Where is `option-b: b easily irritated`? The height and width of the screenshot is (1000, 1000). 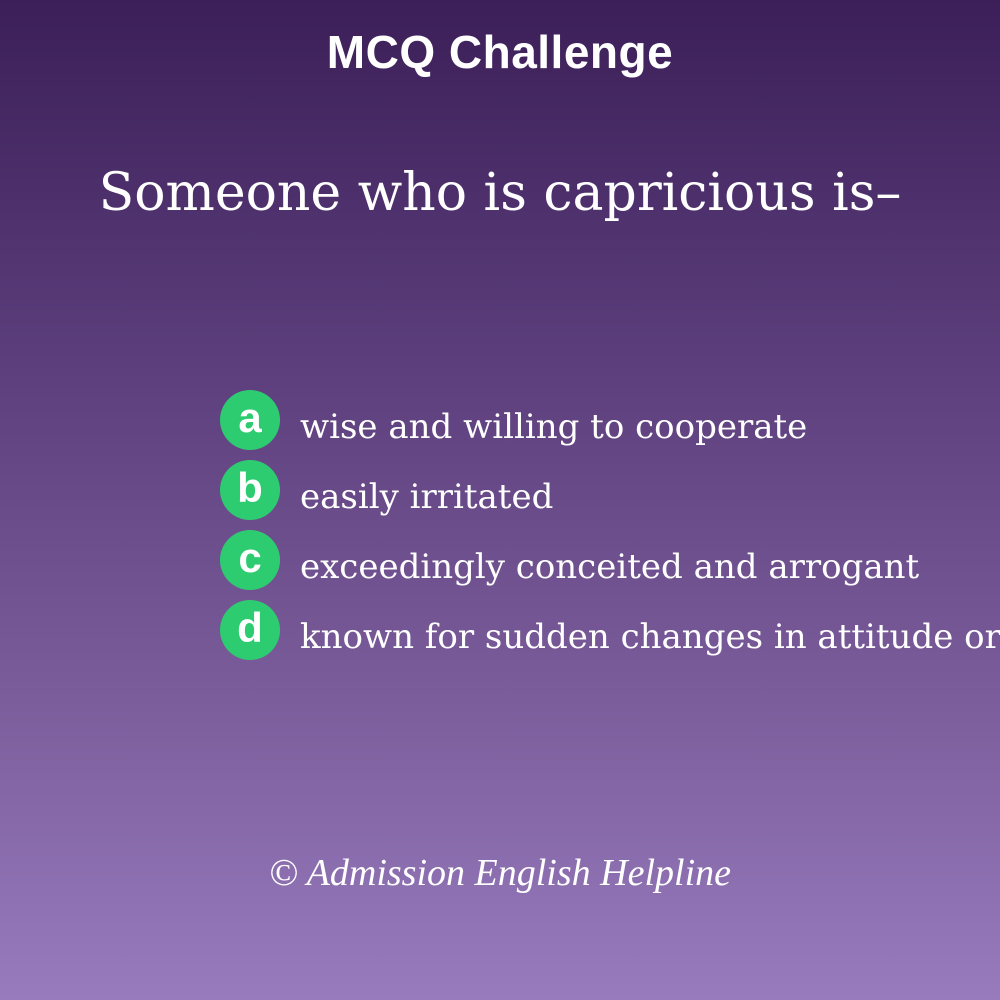
option-b: b easily irritated is located at coordinates (610, 495).